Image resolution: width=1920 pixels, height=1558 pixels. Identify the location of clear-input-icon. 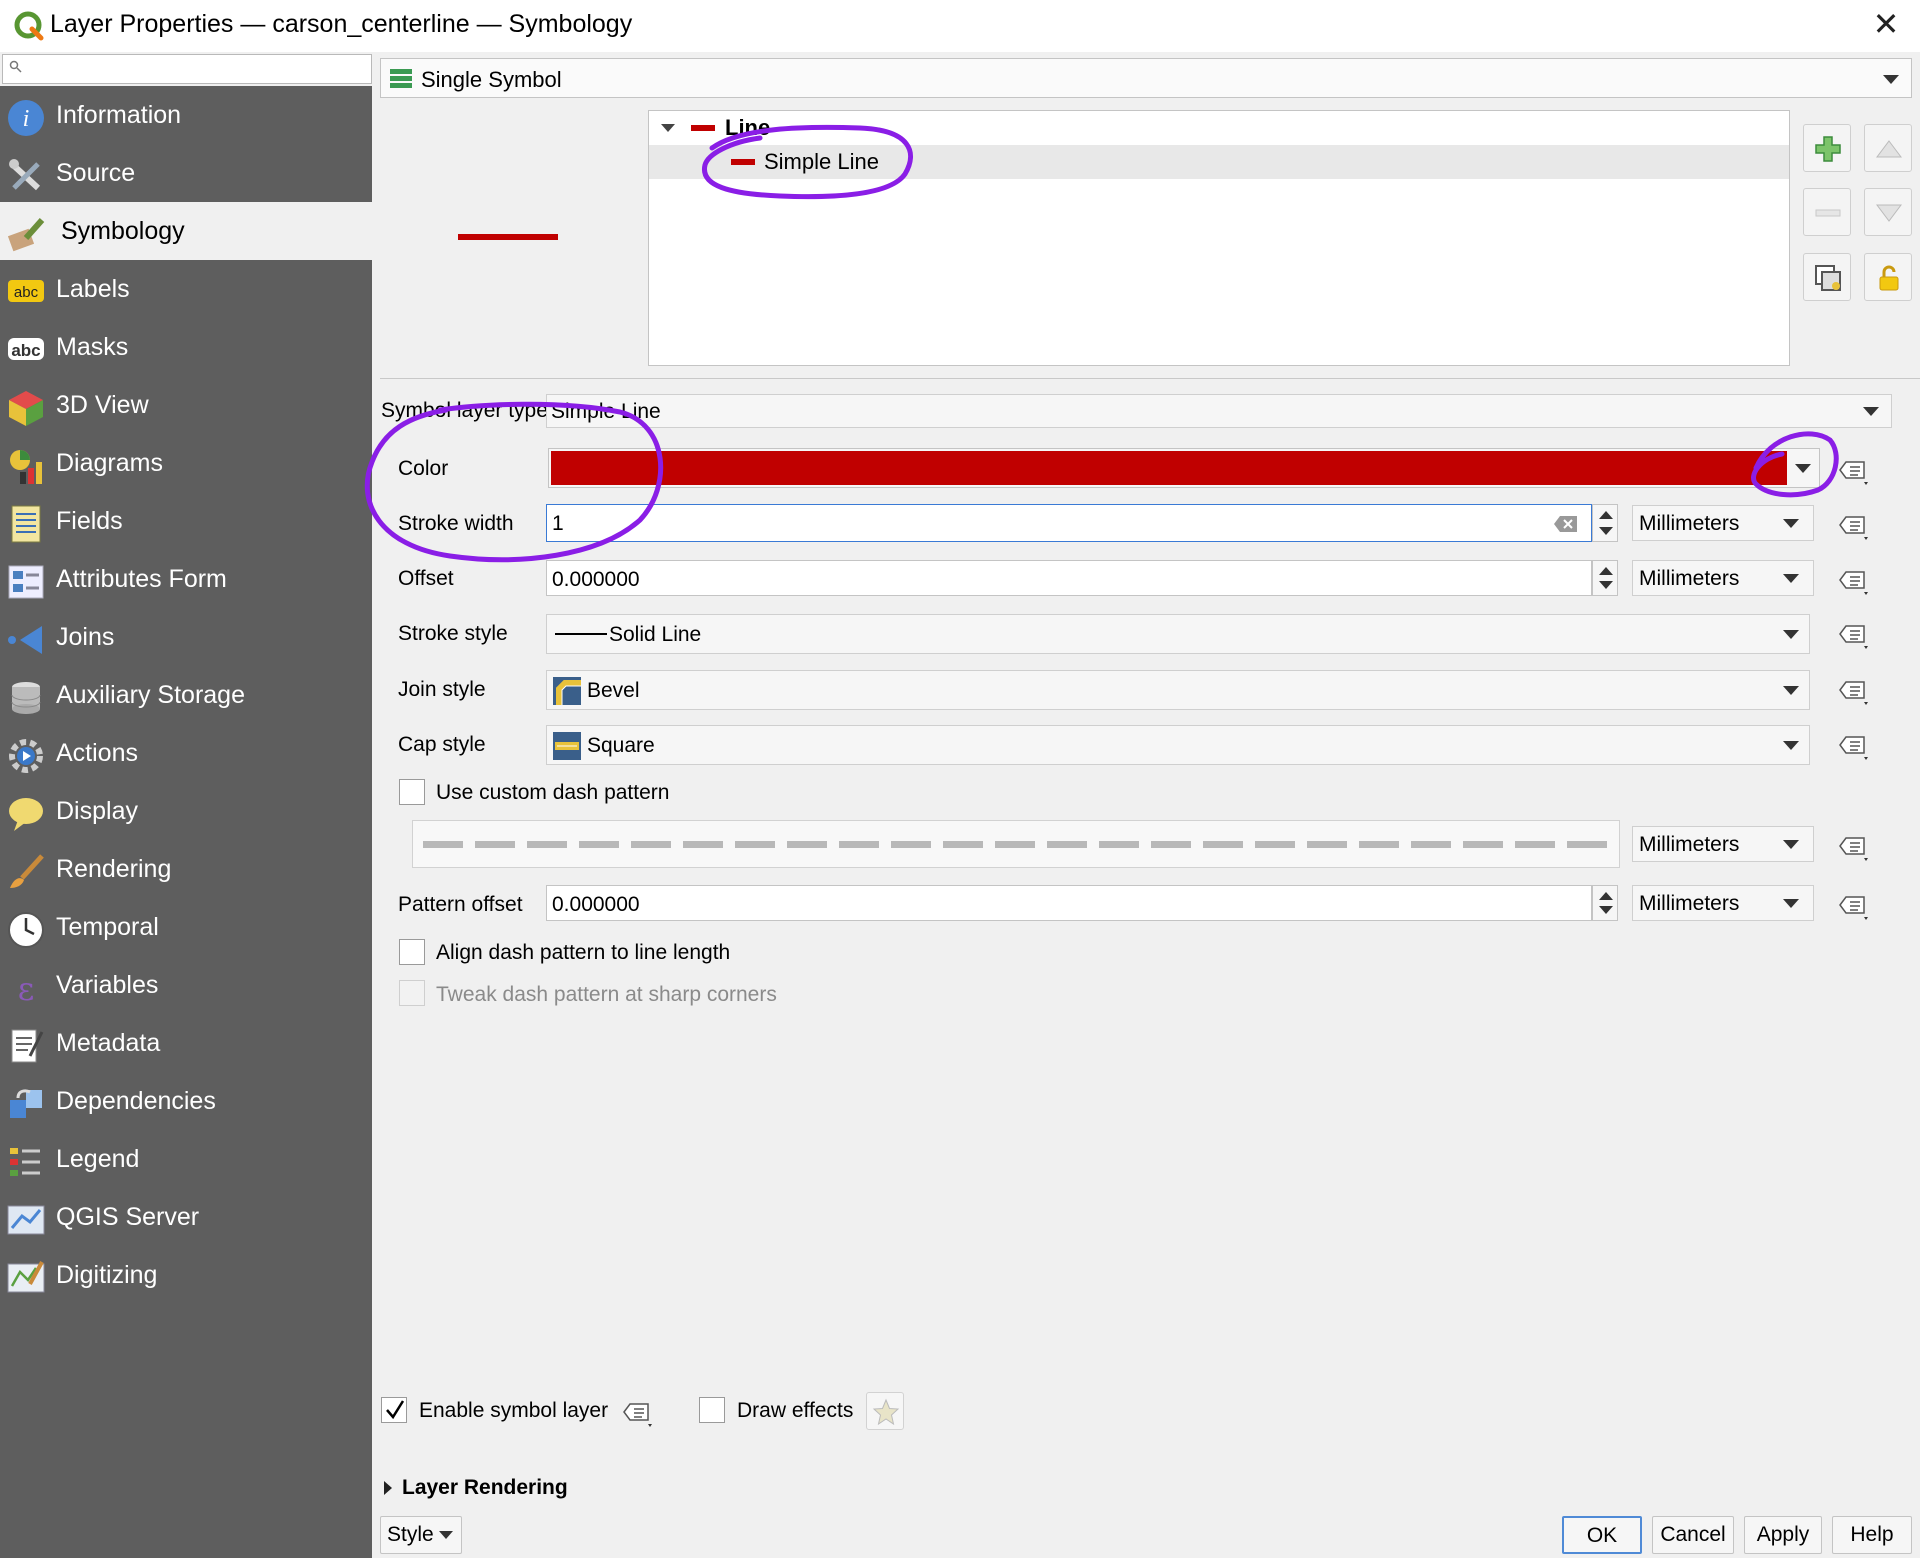
(1566, 524).